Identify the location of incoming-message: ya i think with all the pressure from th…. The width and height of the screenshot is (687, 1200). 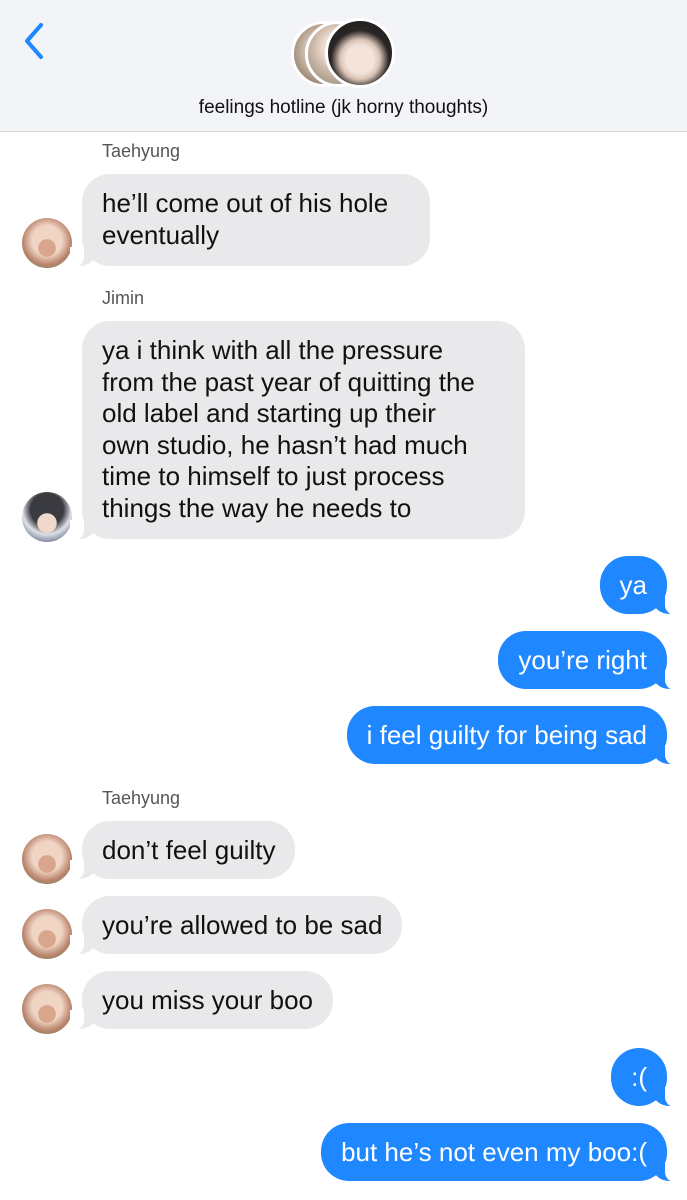
(297, 430).